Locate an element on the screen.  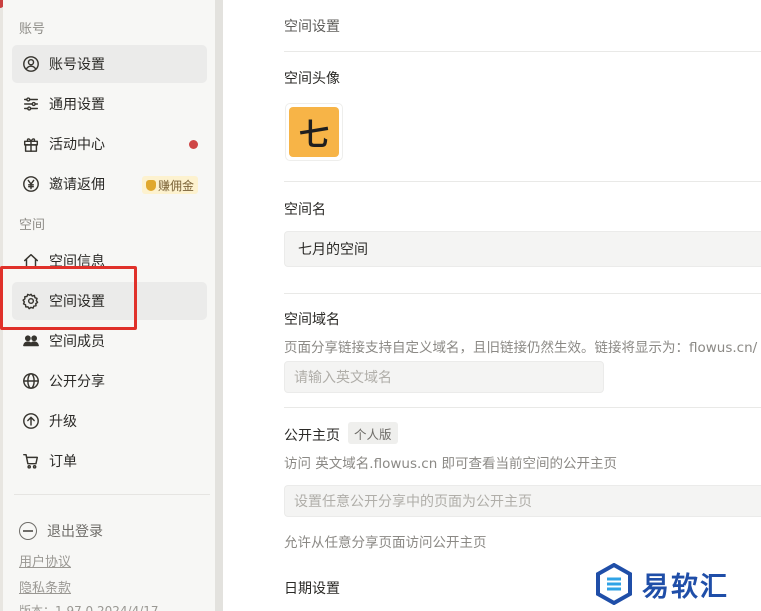
public-homepage-label: 公开主页 is located at coordinates (312, 436).